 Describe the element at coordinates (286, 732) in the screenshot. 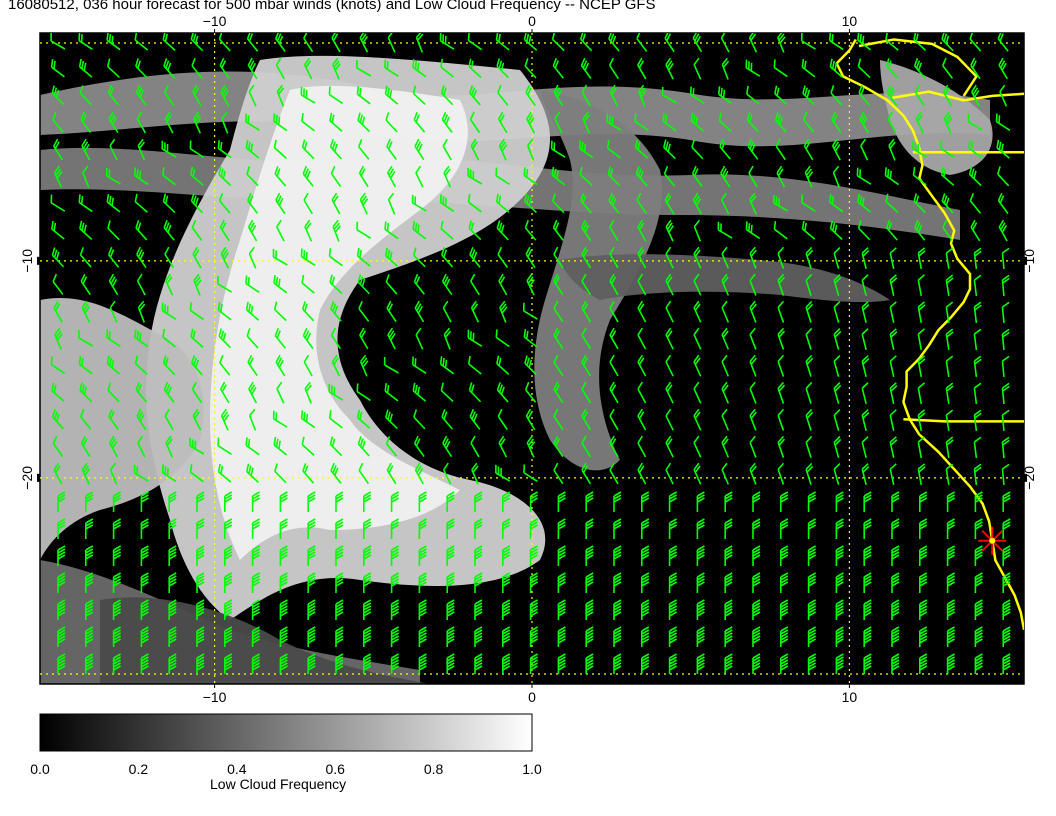

I see `colorbar-gradient` at that location.